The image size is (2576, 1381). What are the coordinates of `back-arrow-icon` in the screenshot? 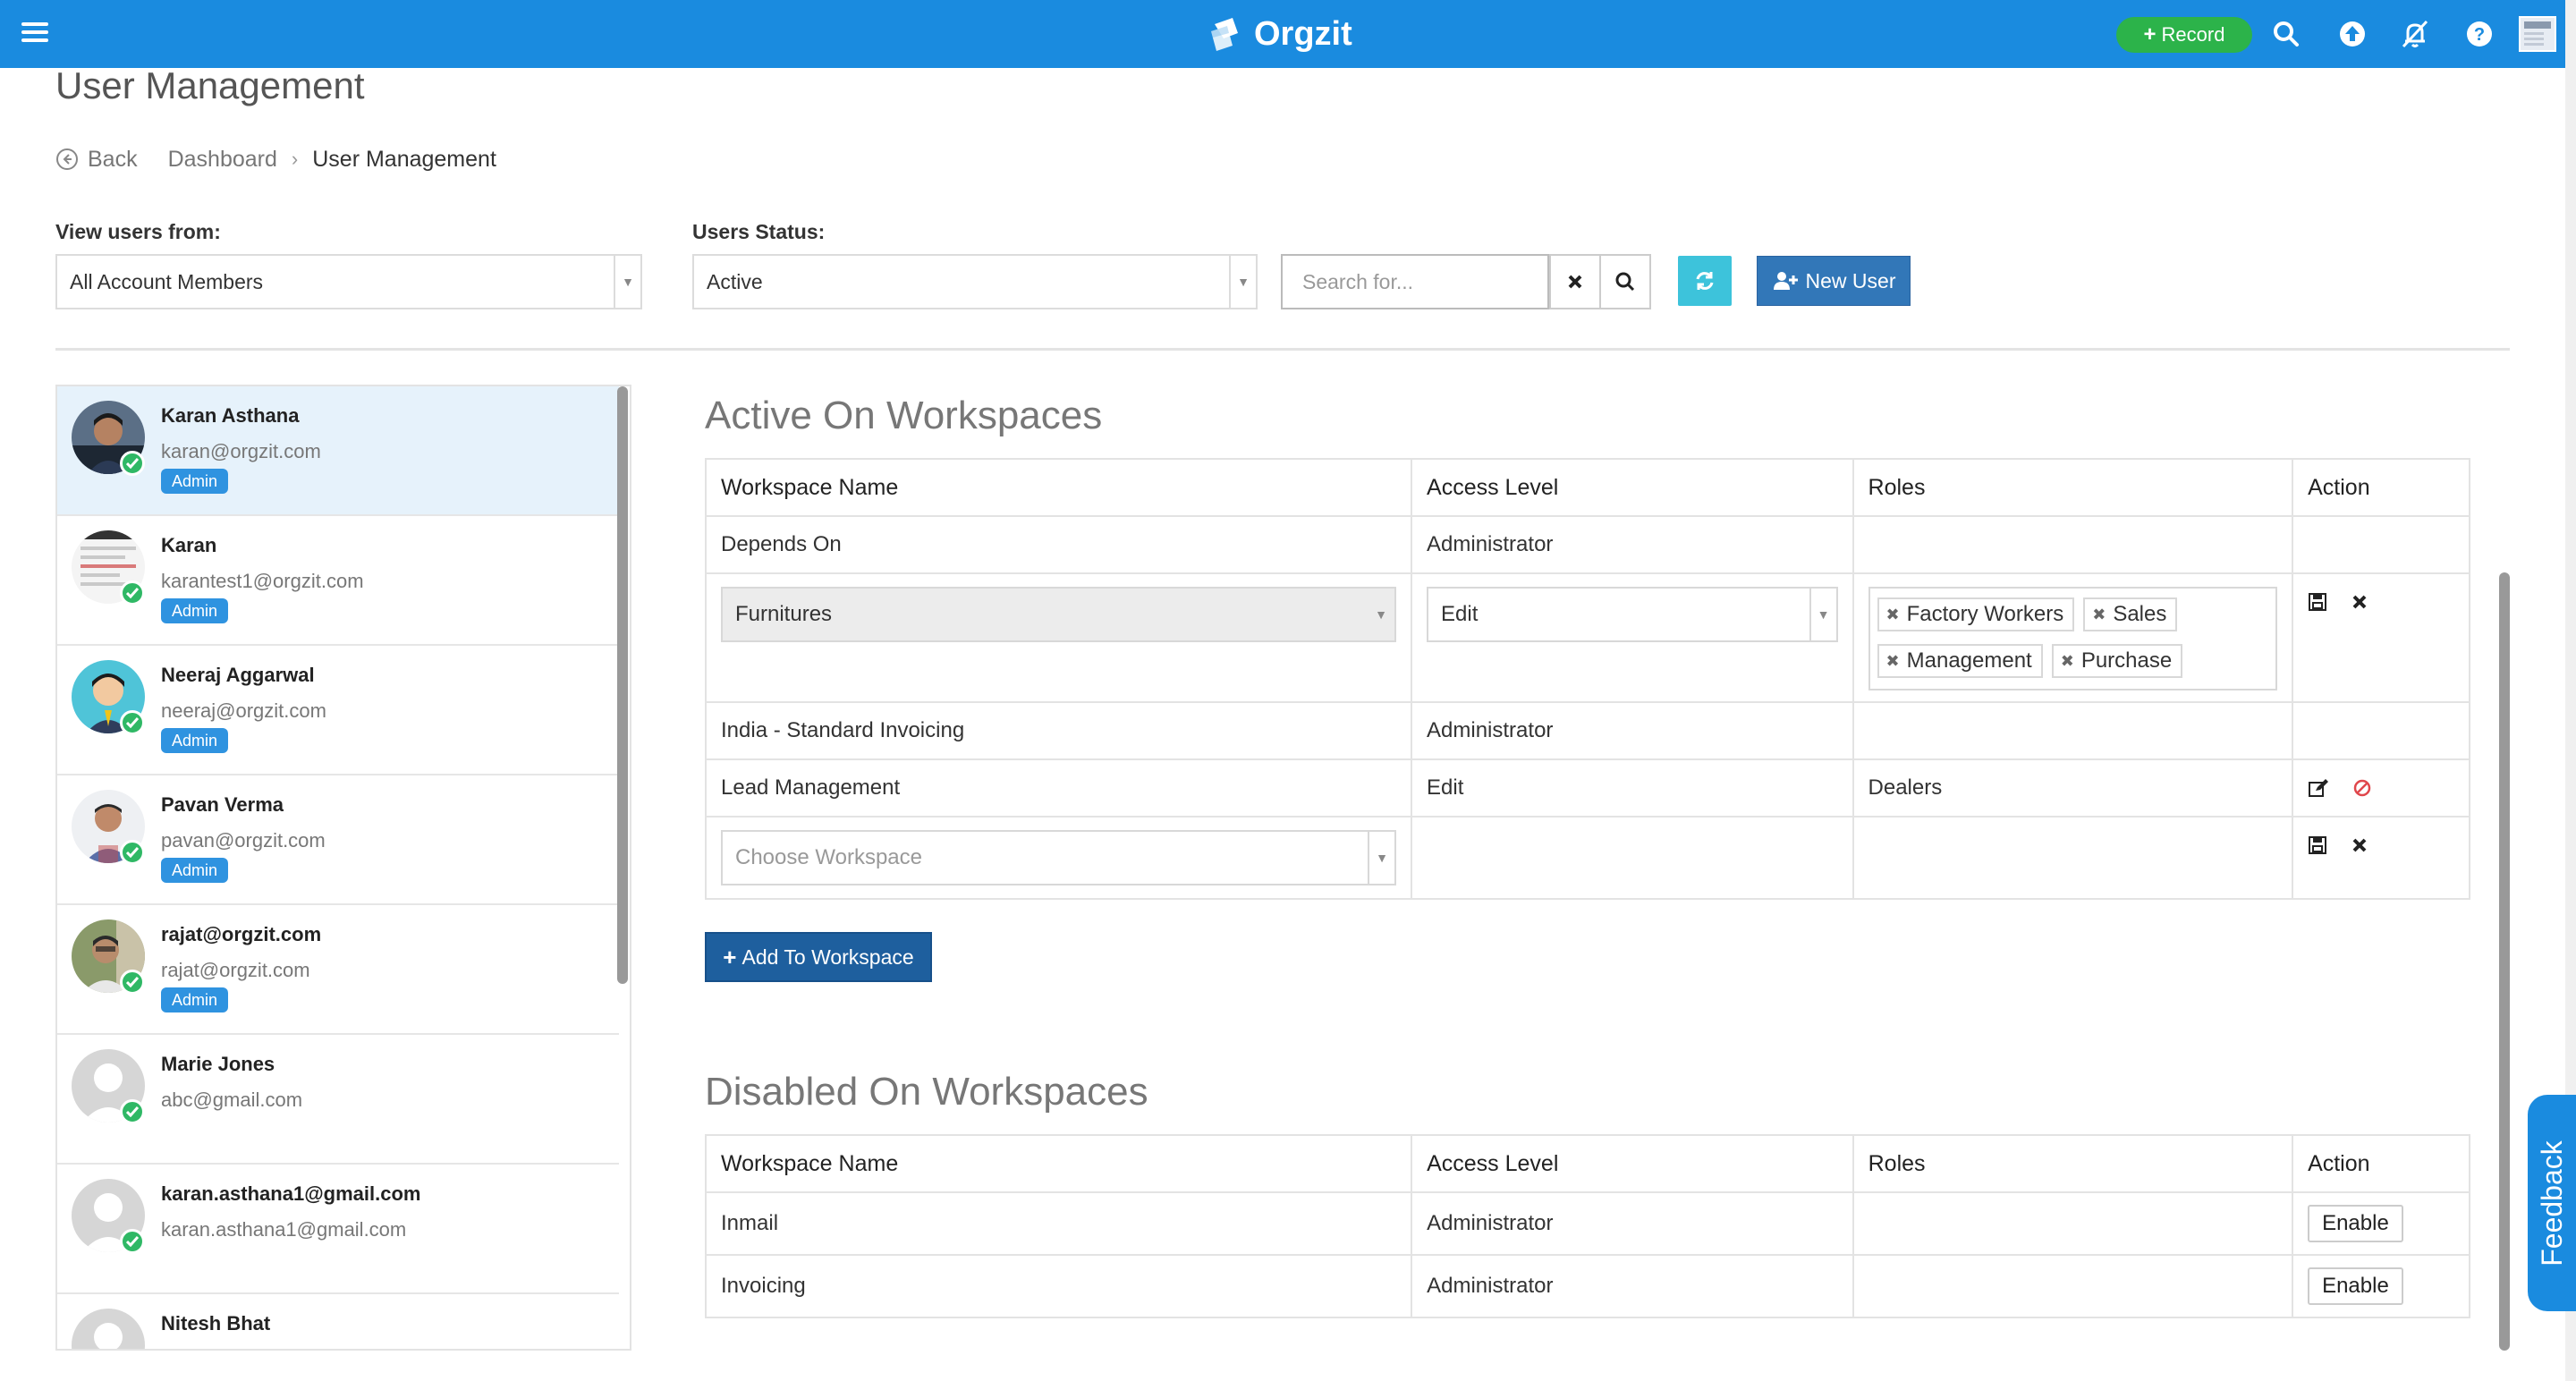 It's located at (67, 159).